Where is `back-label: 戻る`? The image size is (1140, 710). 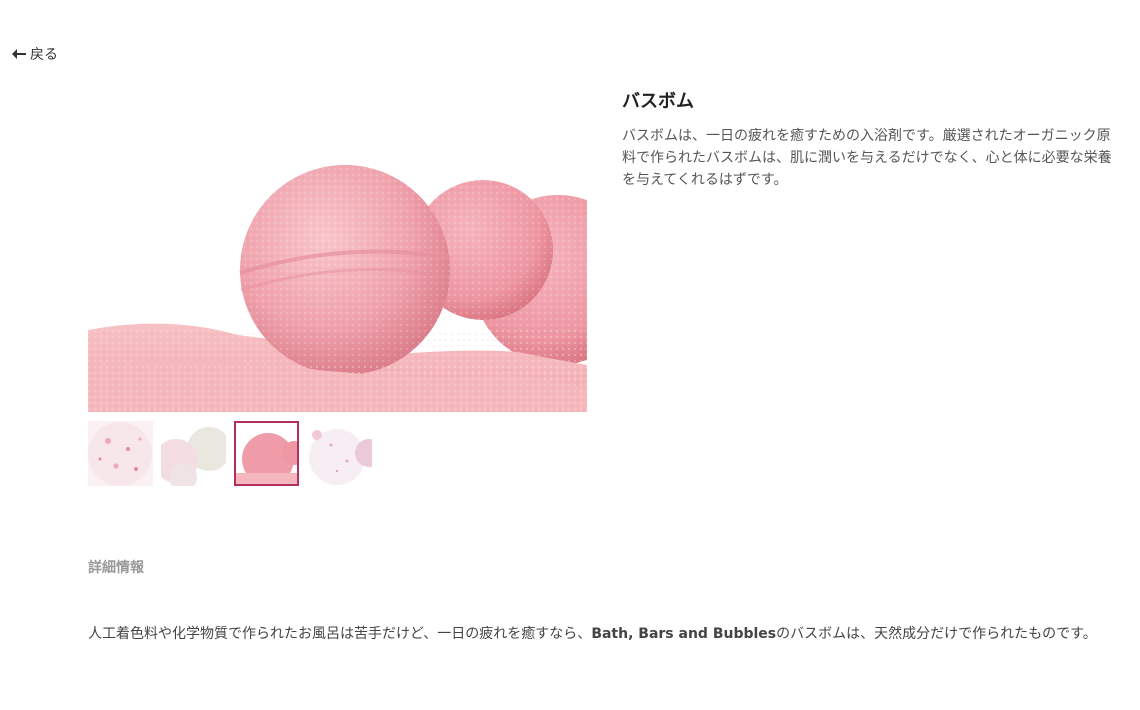
back-label: 戻る is located at coordinates (44, 55).